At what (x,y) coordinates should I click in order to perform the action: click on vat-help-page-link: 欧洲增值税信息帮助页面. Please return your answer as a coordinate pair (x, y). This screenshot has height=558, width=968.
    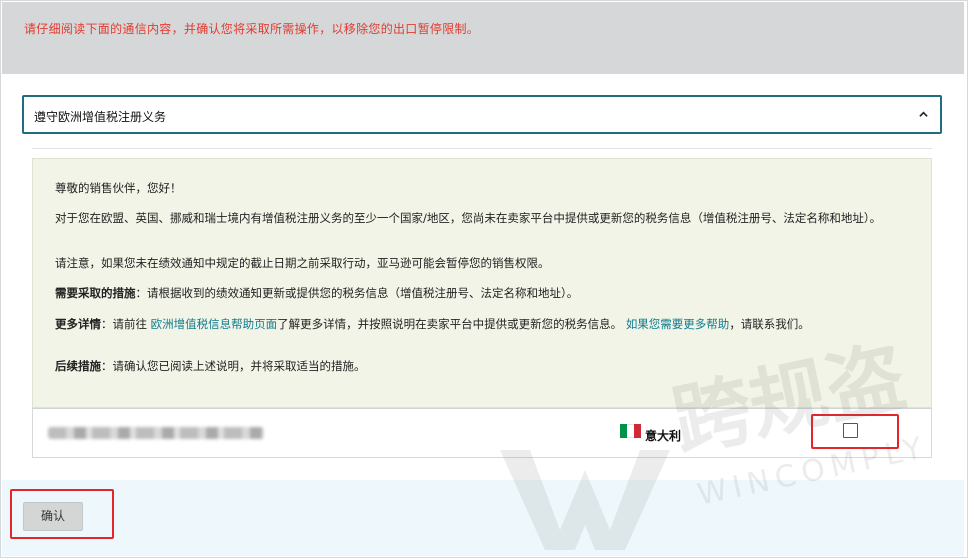
    Looking at the image, I should click on (214, 324).